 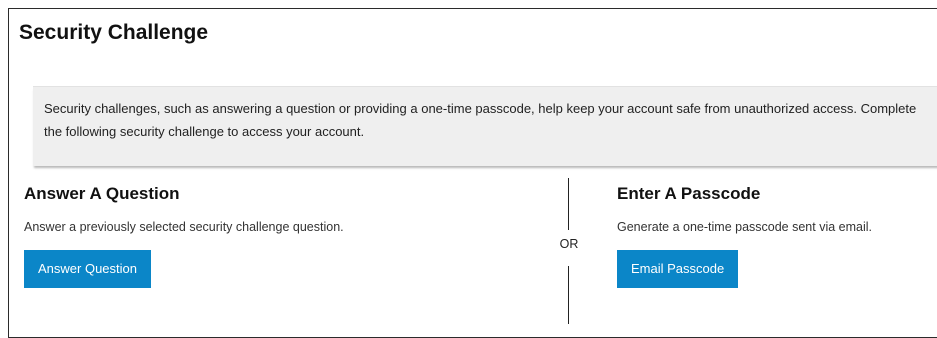 I want to click on option-divider-top, so click(x=568, y=204).